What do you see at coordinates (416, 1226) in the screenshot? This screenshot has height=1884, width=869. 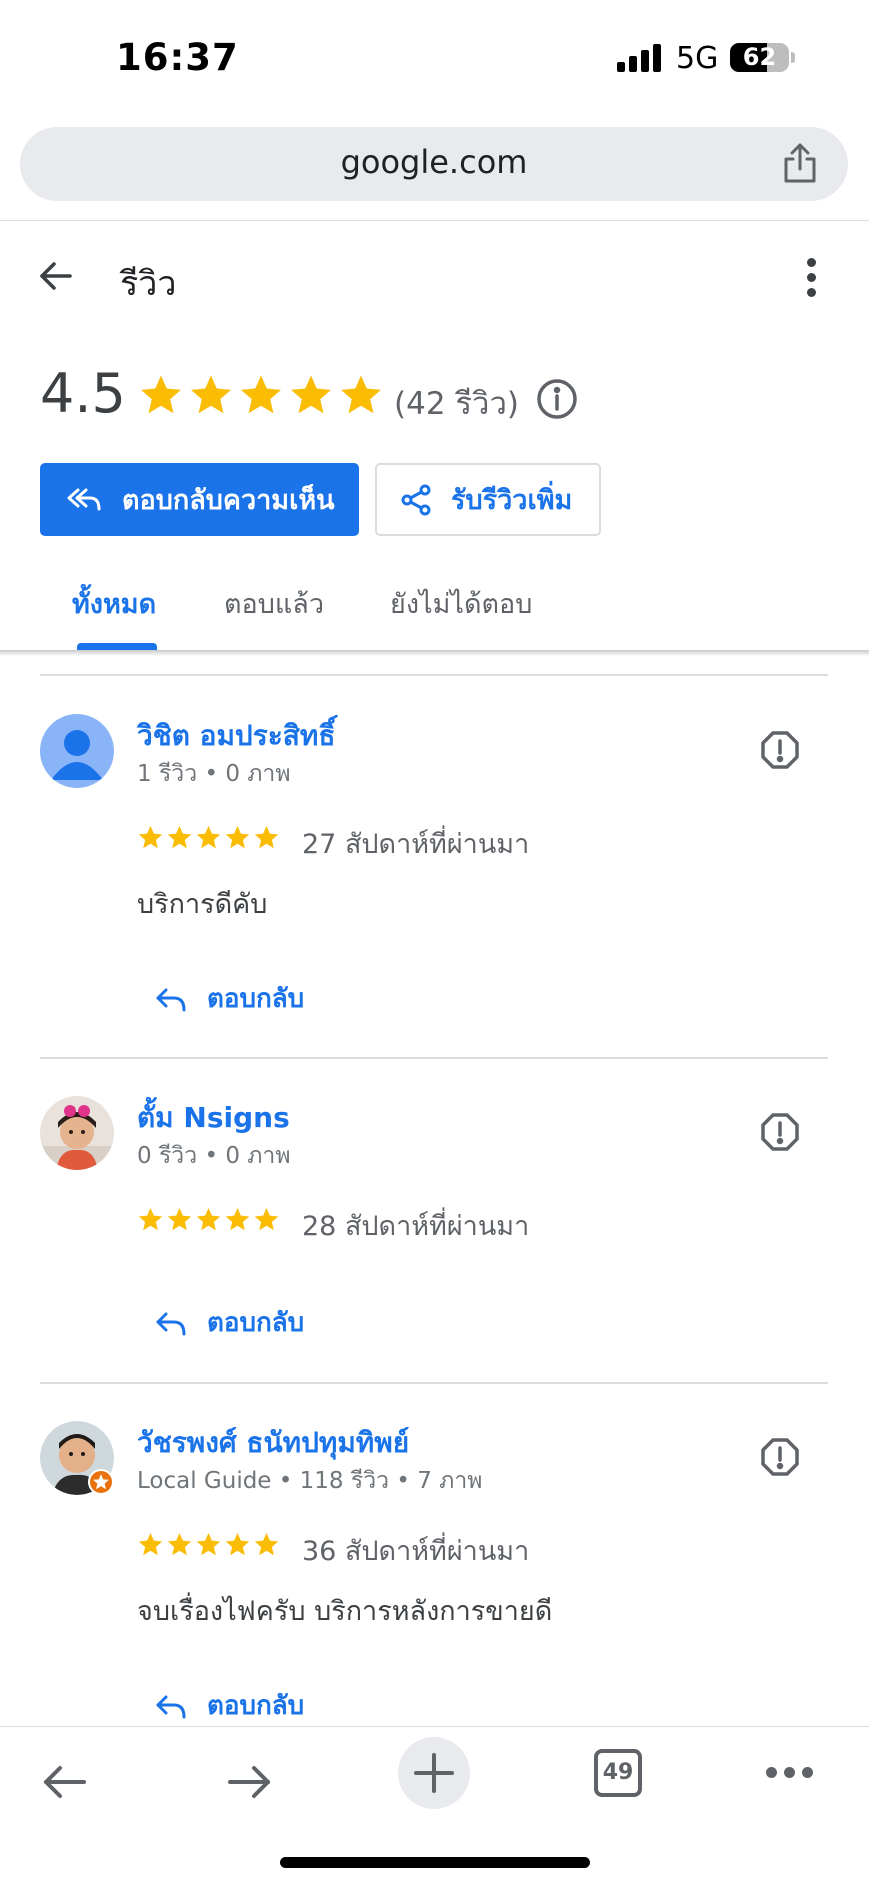 I see `review-time: 28 สัปดาห์ที่ผ่านมา` at bounding box center [416, 1226].